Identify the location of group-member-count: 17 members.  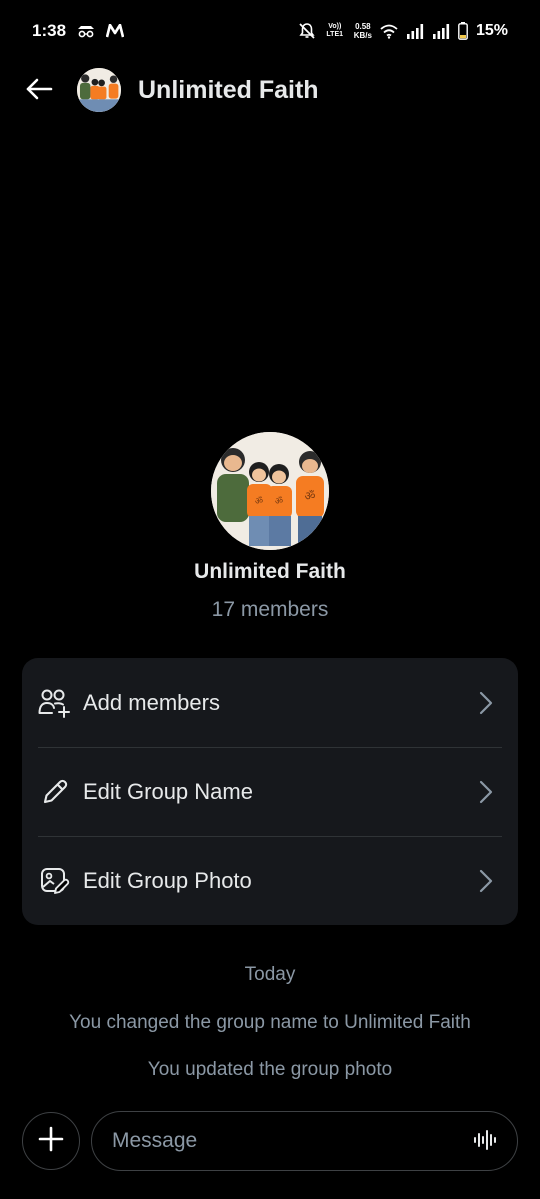
(270, 610).